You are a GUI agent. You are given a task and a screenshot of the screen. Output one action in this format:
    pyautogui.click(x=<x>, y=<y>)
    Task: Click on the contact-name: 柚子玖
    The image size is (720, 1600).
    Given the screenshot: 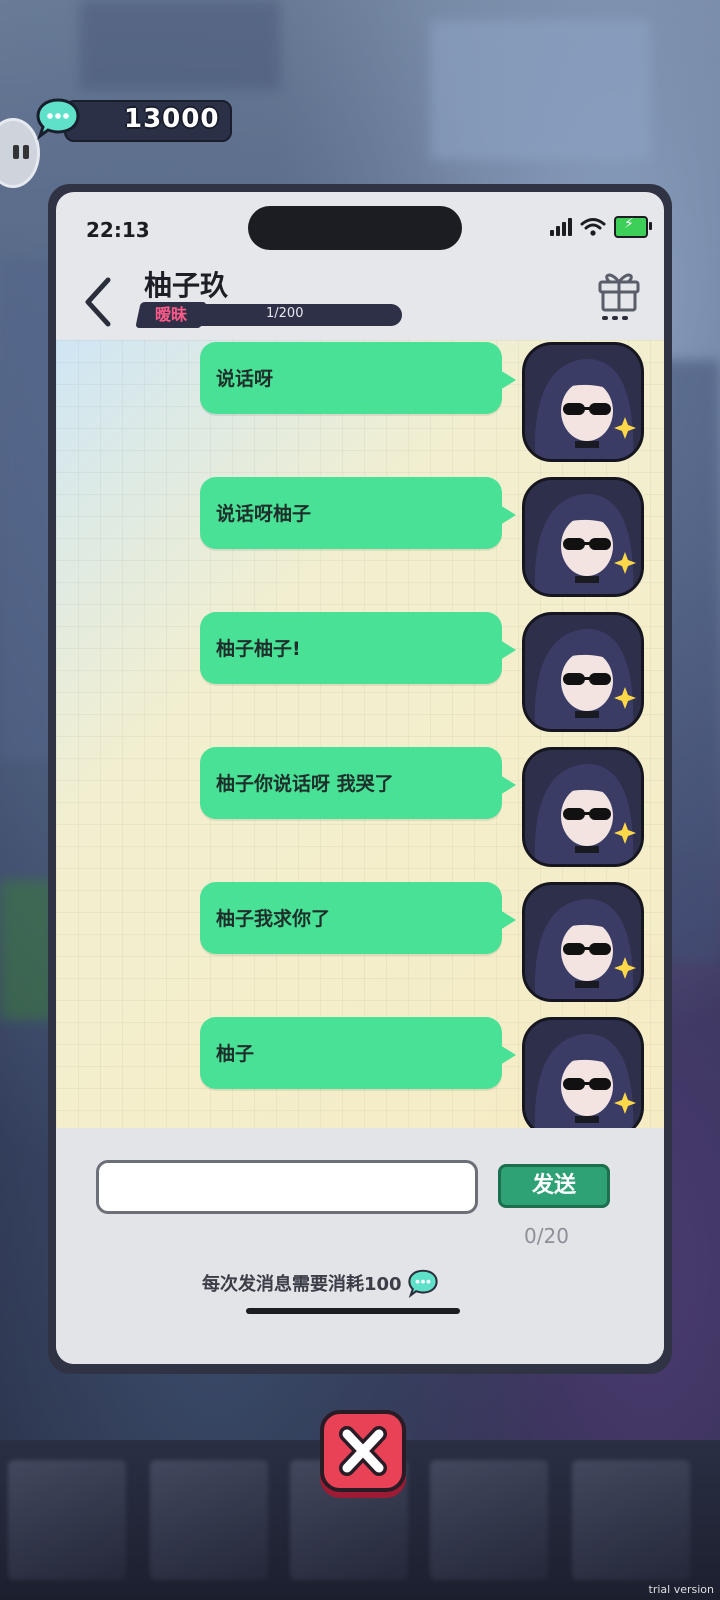 What is the action you would take?
    pyautogui.click(x=186, y=285)
    